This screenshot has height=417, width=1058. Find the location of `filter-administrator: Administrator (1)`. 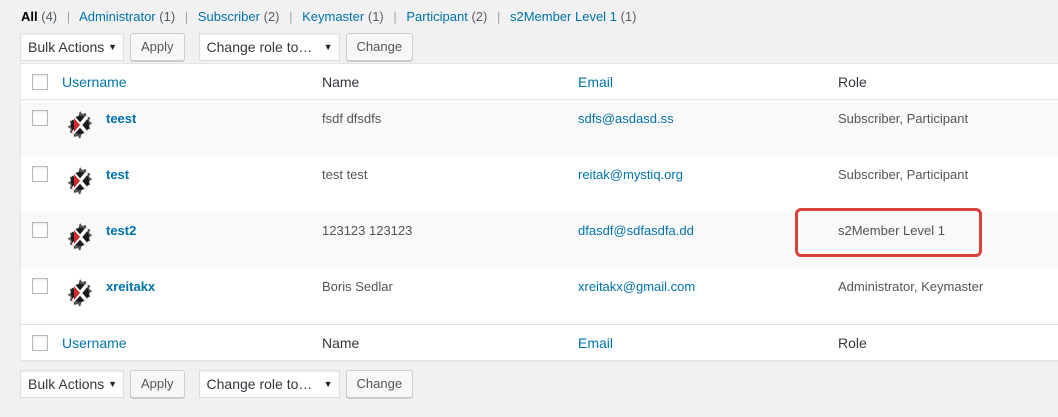

filter-administrator: Administrator (1) is located at coordinates (127, 16).